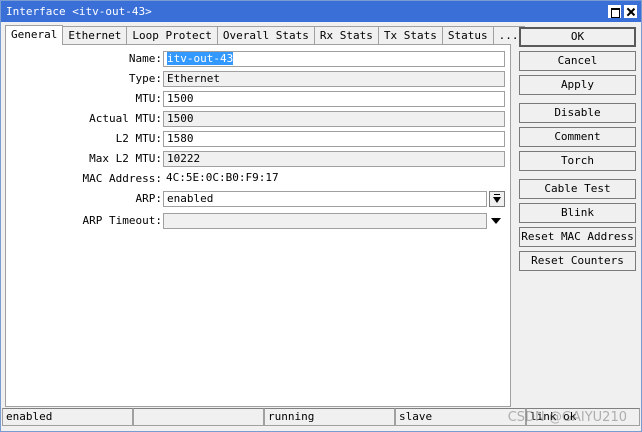 The image size is (642, 432). What do you see at coordinates (222, 177) in the screenshot?
I see `mac-address-value: 4C:5E:0C:B0:F9:17` at bounding box center [222, 177].